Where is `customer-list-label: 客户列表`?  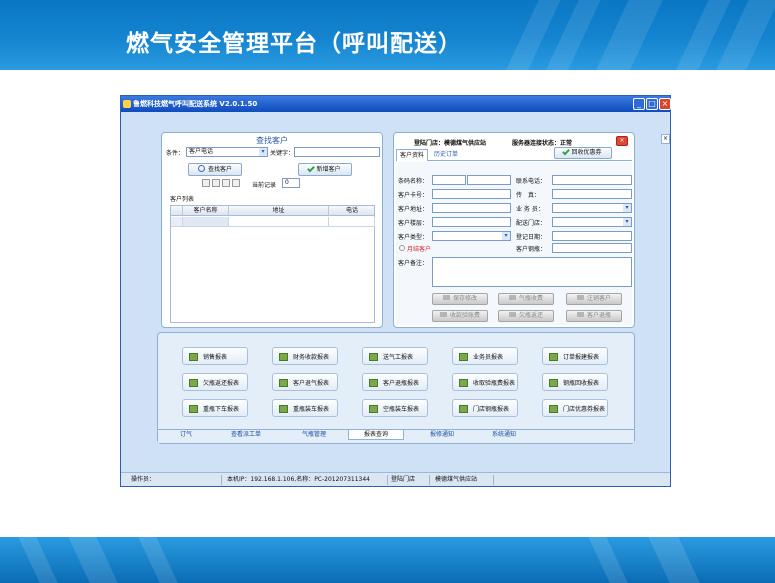
customer-list-label: 客户列表 is located at coordinates (182, 199).